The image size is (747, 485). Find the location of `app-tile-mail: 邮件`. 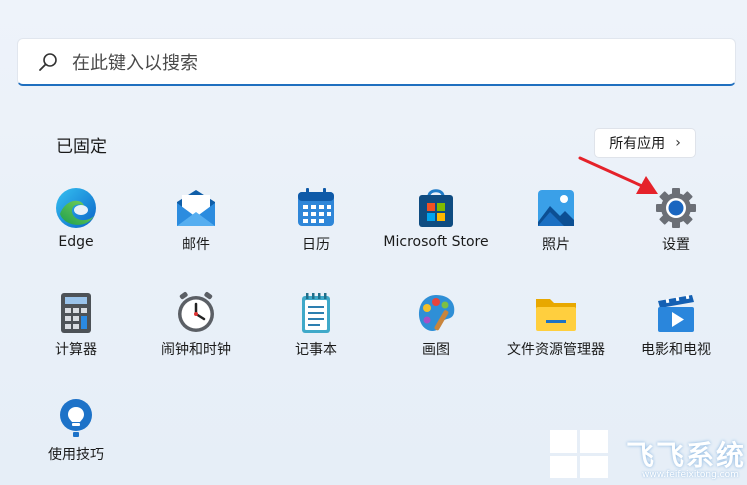

app-tile-mail: 邮件 is located at coordinates (196, 220).